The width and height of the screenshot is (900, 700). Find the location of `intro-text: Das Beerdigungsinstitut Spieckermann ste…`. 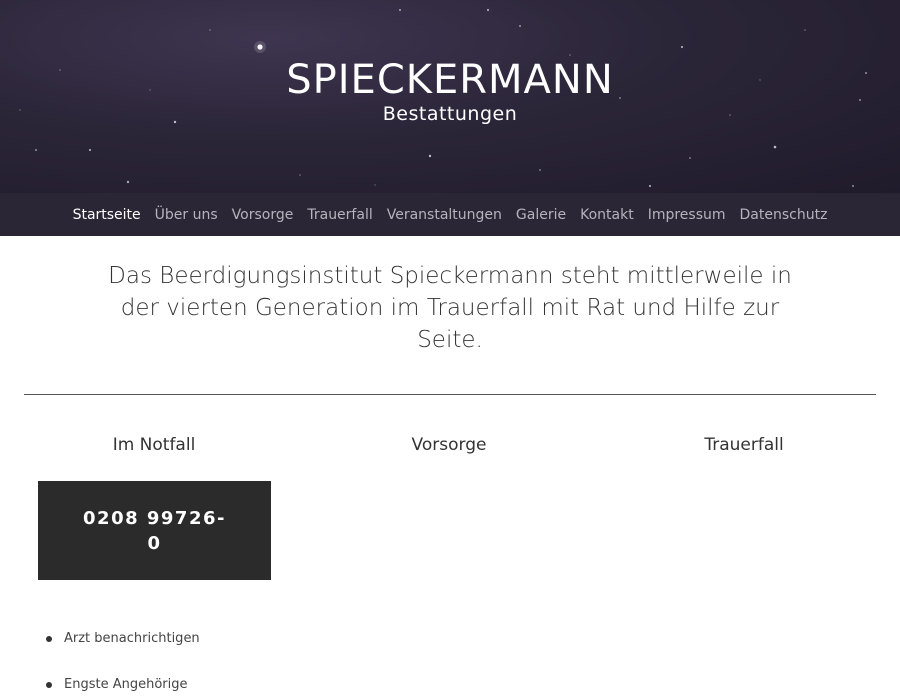

intro-text: Das Beerdigungsinstitut Spieckermann ste… is located at coordinates (450, 308).